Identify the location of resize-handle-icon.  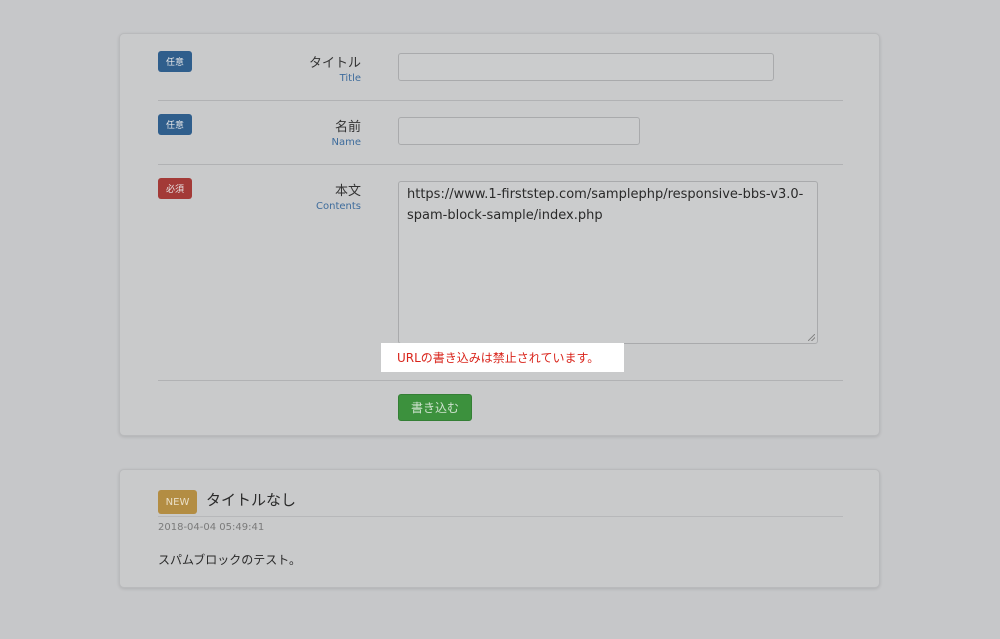
(811, 337).